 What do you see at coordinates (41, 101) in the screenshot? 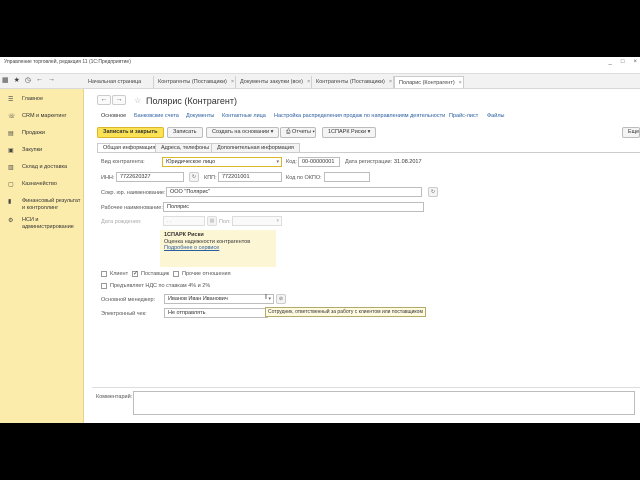
I see `sidebar-item-main: ☰ Главное` at bounding box center [41, 101].